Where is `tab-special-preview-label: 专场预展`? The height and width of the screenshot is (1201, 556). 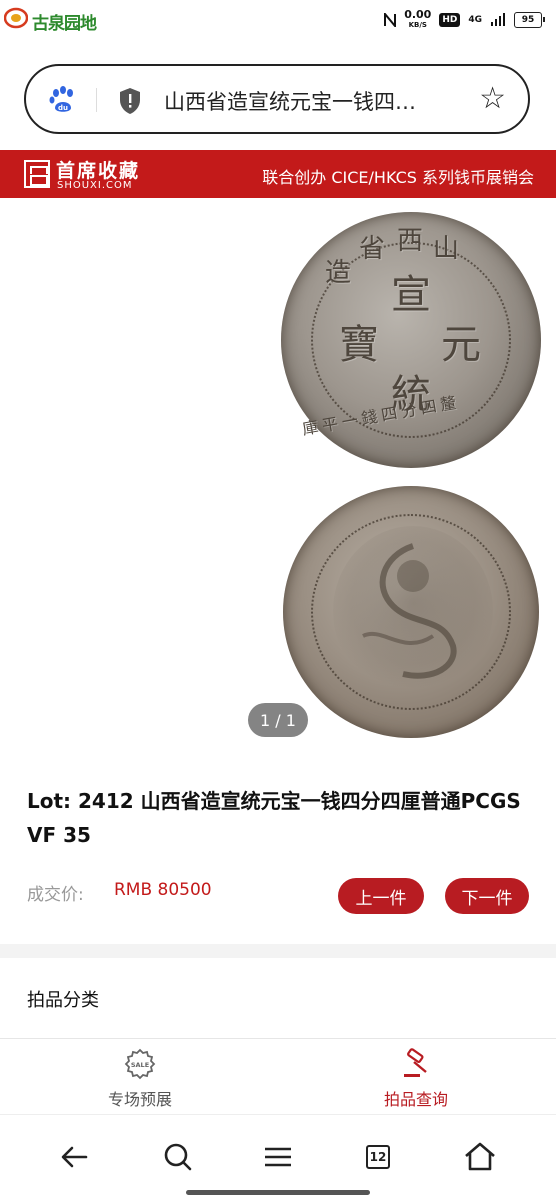
tab-special-preview-label: 专场预展 is located at coordinates (139, 1099).